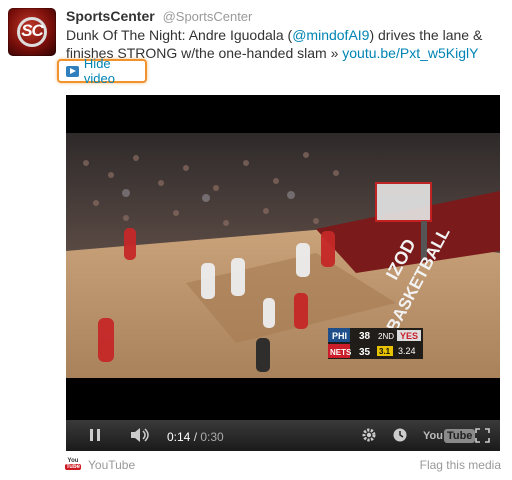 The height and width of the screenshot is (480, 512). What do you see at coordinates (72, 71) in the screenshot?
I see `play-icon` at bounding box center [72, 71].